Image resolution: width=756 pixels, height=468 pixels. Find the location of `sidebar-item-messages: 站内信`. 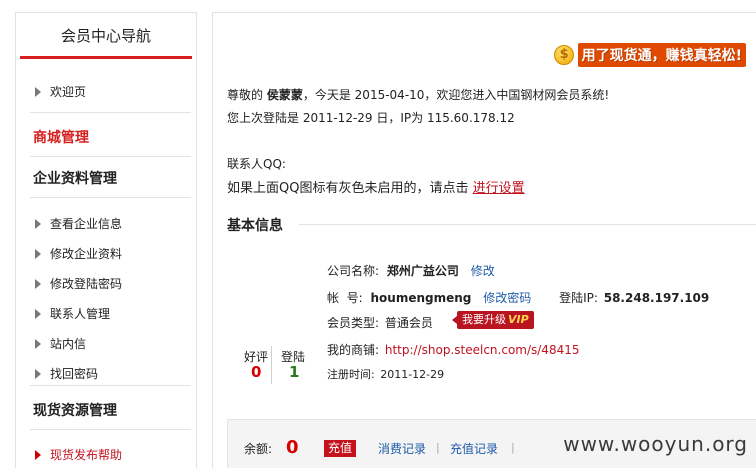

sidebar-item-messages: 站内信 is located at coordinates (61, 343).